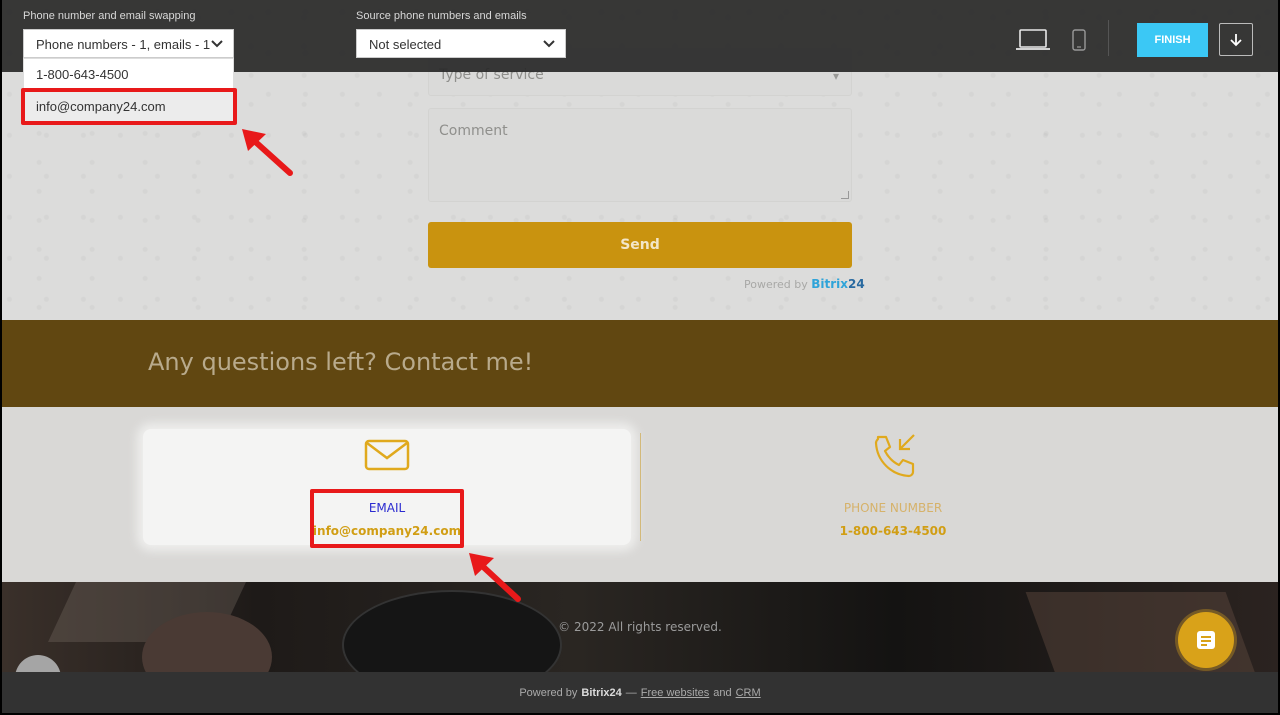 Image resolution: width=1280 pixels, height=715 pixels. What do you see at coordinates (109, 16) in the screenshot?
I see `swap-label: Phone number and email swapping` at bounding box center [109, 16].